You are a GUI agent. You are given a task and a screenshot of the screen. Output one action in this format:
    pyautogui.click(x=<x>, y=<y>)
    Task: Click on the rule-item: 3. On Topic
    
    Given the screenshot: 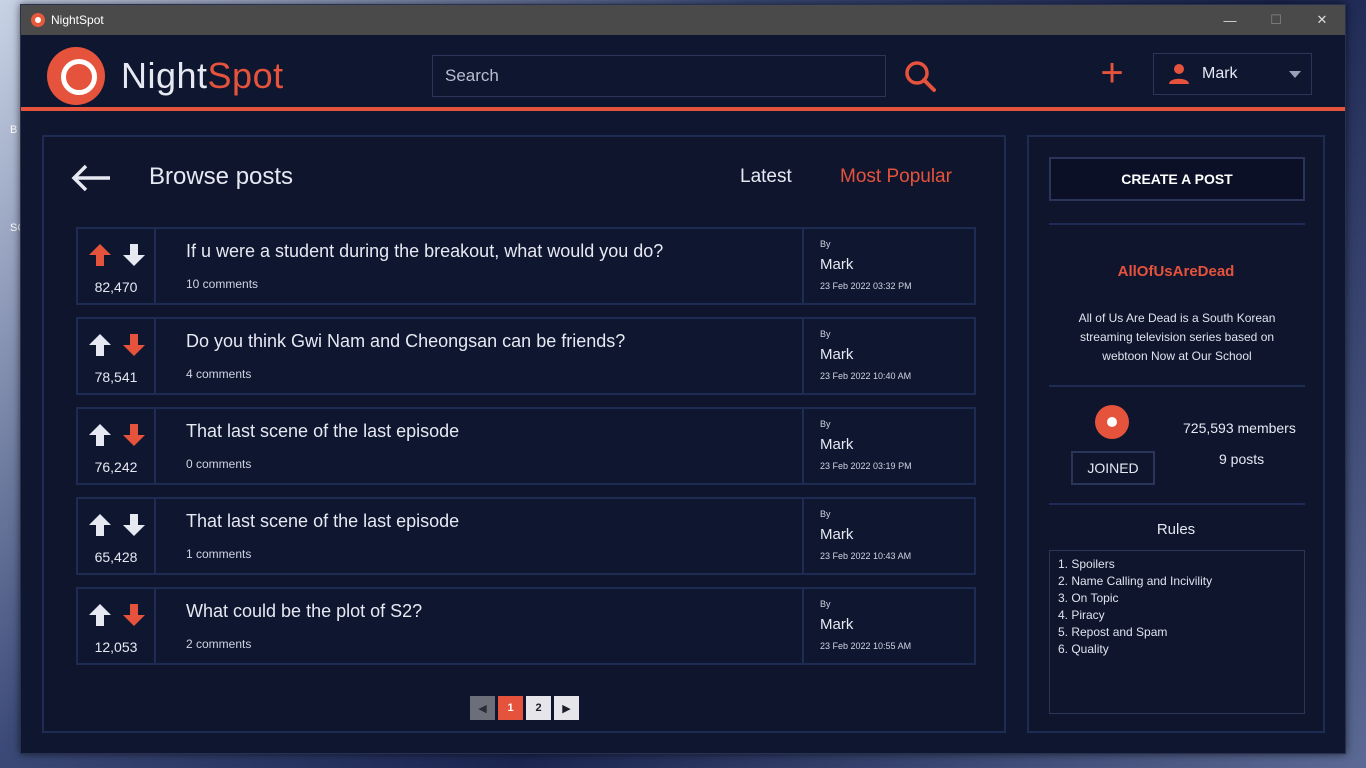 What is the action you would take?
    pyautogui.click(x=1088, y=598)
    